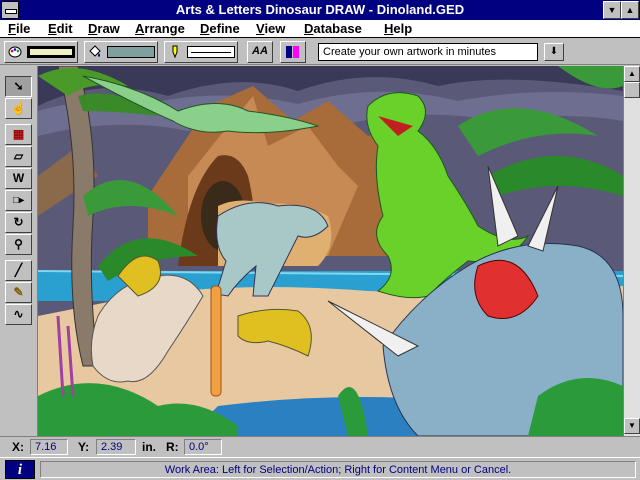 The width and height of the screenshot is (640, 480). What do you see at coordinates (18, 447) in the screenshot?
I see `x-label: X:` at bounding box center [18, 447].